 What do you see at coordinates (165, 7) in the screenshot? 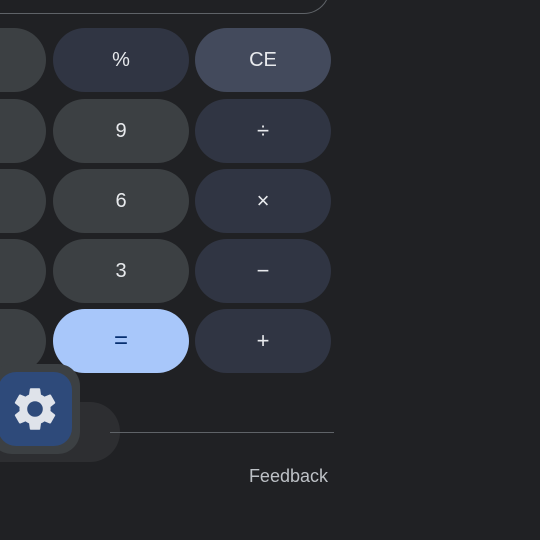
I see `calculator-display` at bounding box center [165, 7].